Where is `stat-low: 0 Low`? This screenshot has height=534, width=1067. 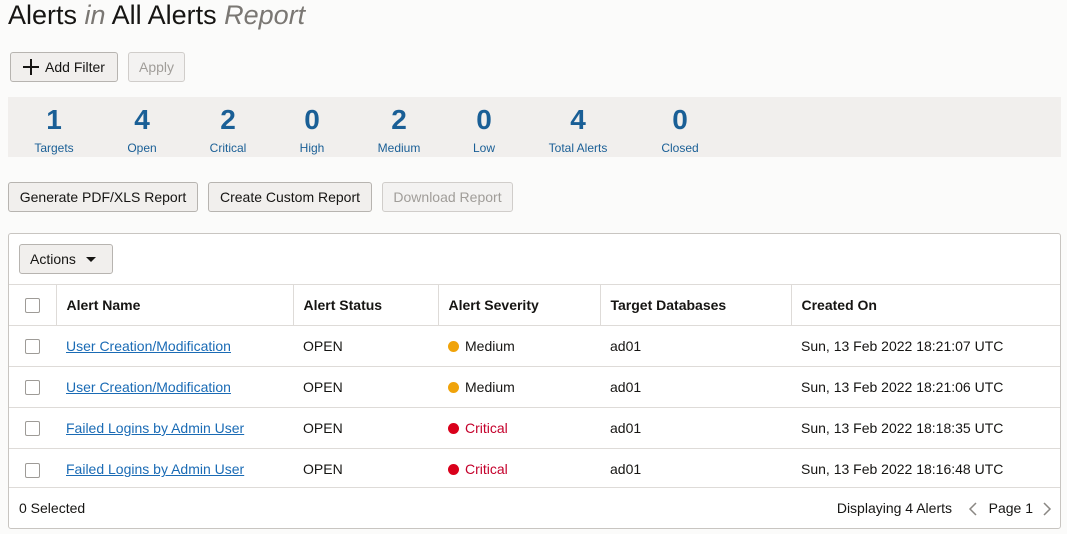
stat-low: 0 Low is located at coordinates (484, 126).